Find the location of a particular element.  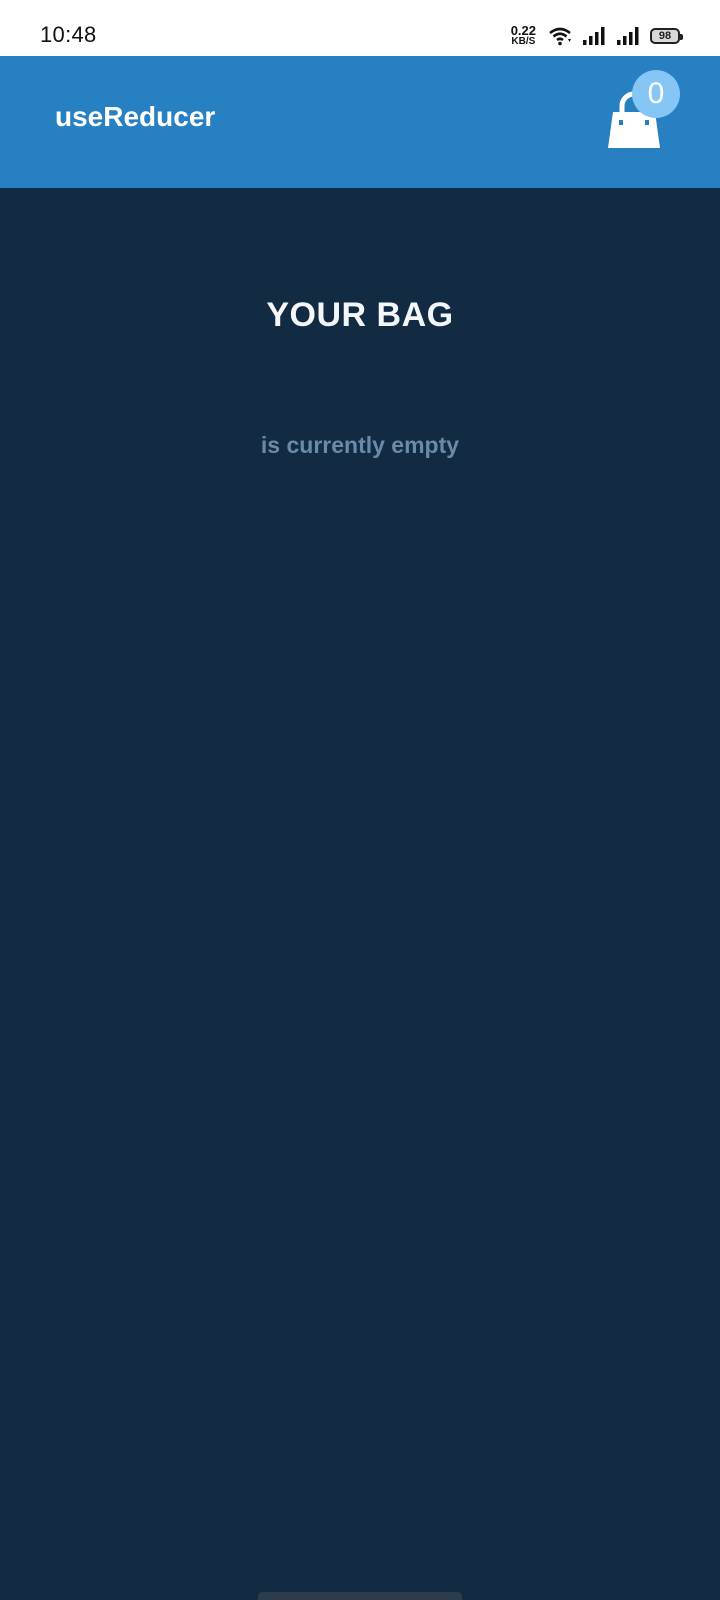

status-icons: 0.22 KB/S 98 is located at coordinates (596, 36).